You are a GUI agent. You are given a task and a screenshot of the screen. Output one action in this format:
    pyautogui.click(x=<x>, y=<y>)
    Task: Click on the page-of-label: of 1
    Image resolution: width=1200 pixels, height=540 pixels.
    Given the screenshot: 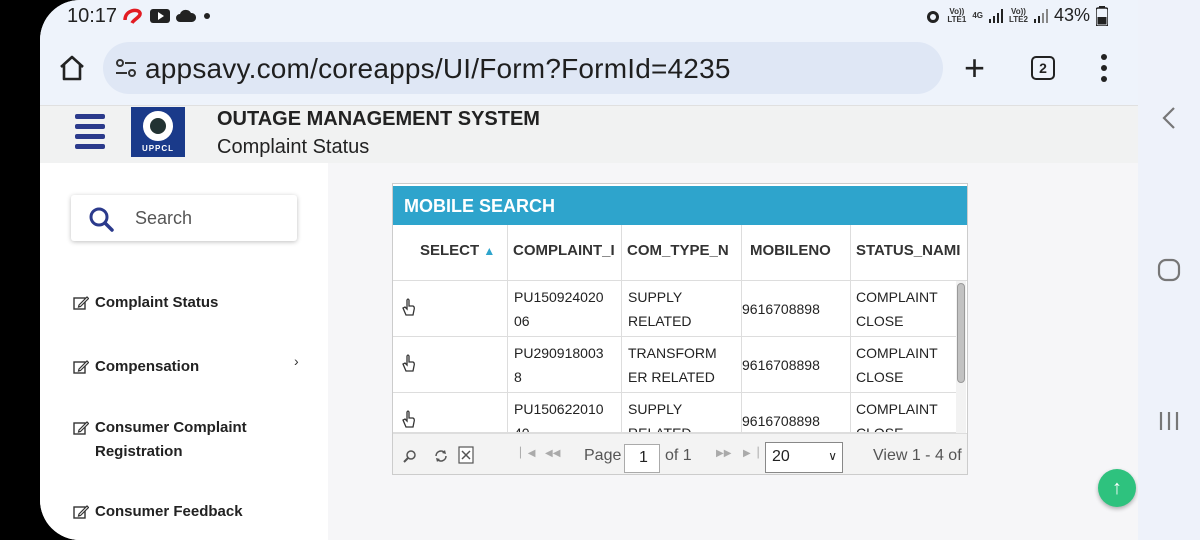 What is the action you would take?
    pyautogui.click(x=678, y=455)
    